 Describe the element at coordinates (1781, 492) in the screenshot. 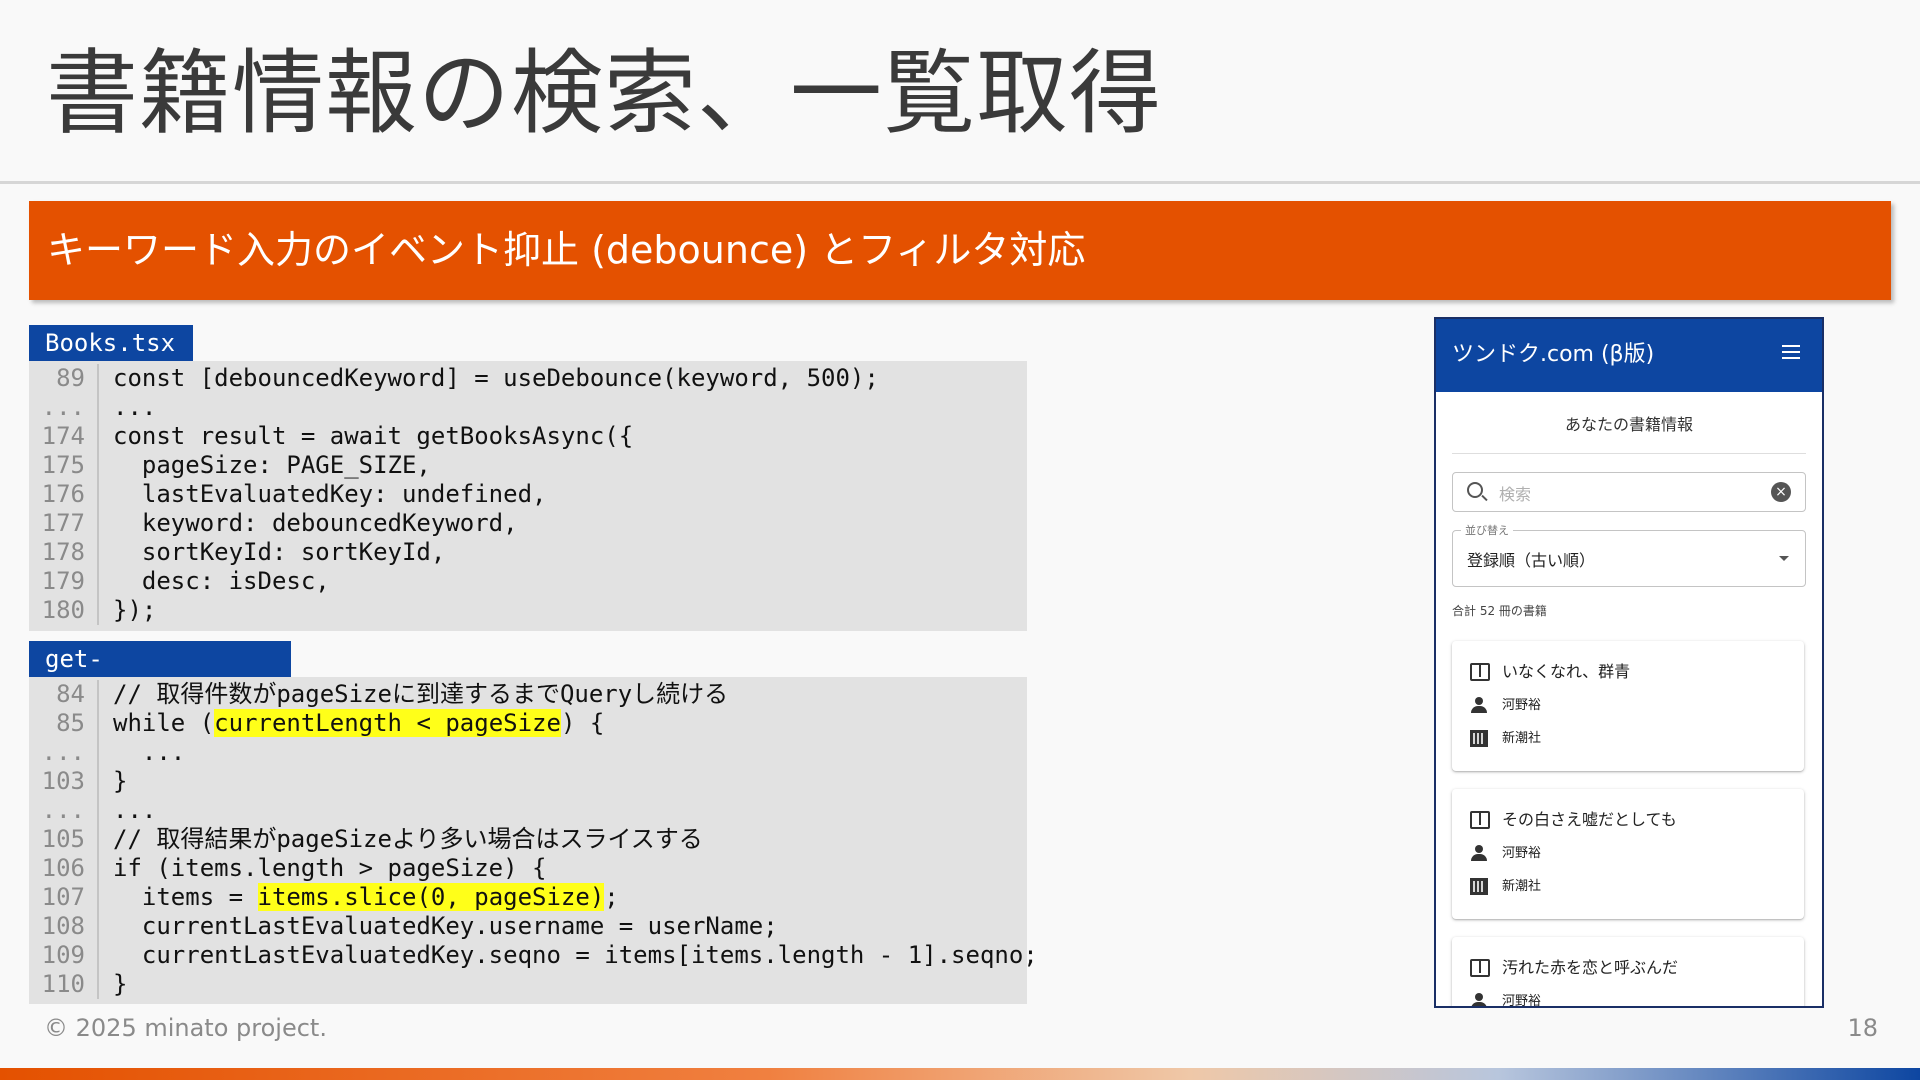

I see `clear-icon: ×` at that location.